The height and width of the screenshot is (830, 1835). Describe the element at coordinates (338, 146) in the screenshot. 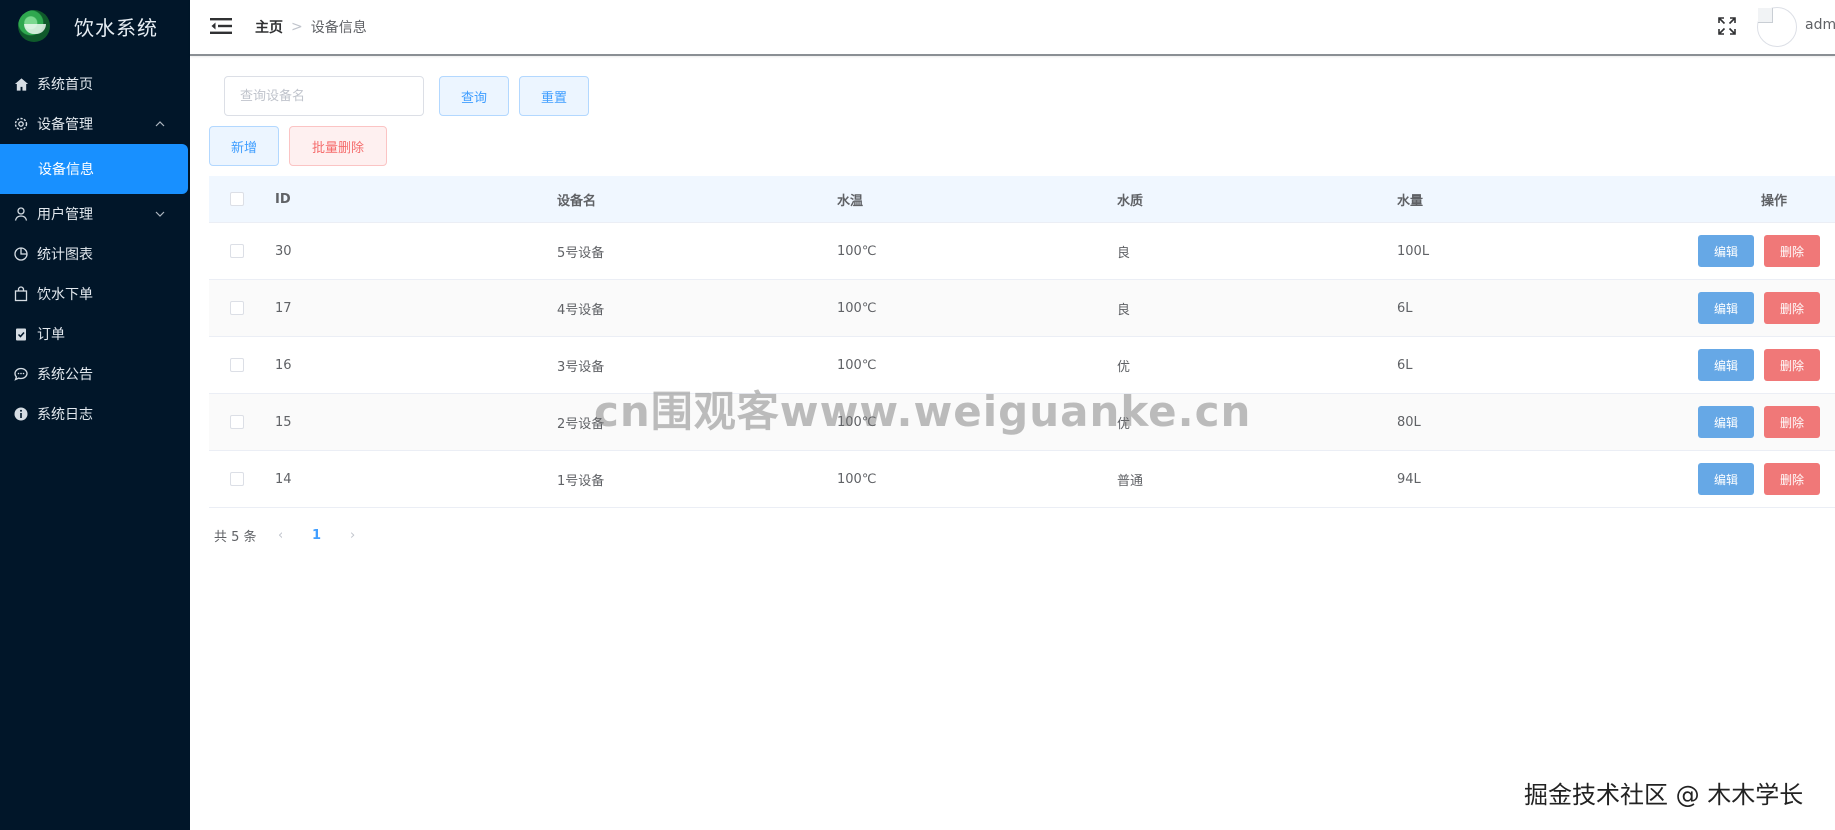

I see `batch-delete-button: 批量删除` at that location.